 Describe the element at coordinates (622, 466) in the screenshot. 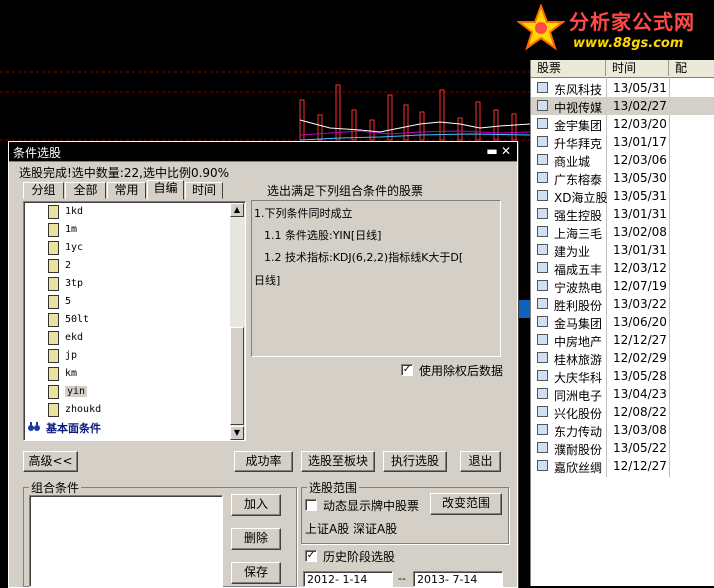

I see `table-row: 嘉欣丝绸 12/12/27` at that location.